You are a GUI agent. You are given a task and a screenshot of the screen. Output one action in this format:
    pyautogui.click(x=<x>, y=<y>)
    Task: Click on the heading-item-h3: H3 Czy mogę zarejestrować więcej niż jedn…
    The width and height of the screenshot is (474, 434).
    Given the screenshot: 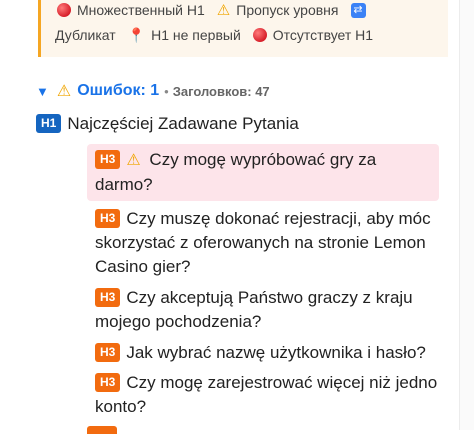 What is the action you would take?
    pyautogui.click(x=263, y=395)
    